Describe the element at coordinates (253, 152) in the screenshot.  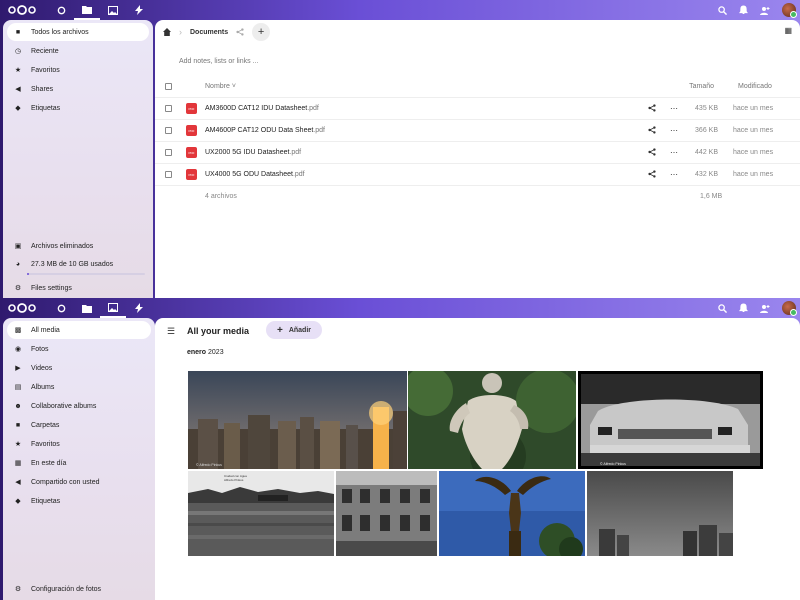
I see `file-name: UX2000 5G IDU Datasheet.pdf` at that location.